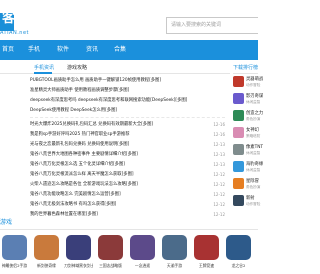 This screenshot has height=274, width=320. Describe the element at coordinates (254, 79) in the screenshot. I see `ranking-game-name: 灵器萌战` at that location.